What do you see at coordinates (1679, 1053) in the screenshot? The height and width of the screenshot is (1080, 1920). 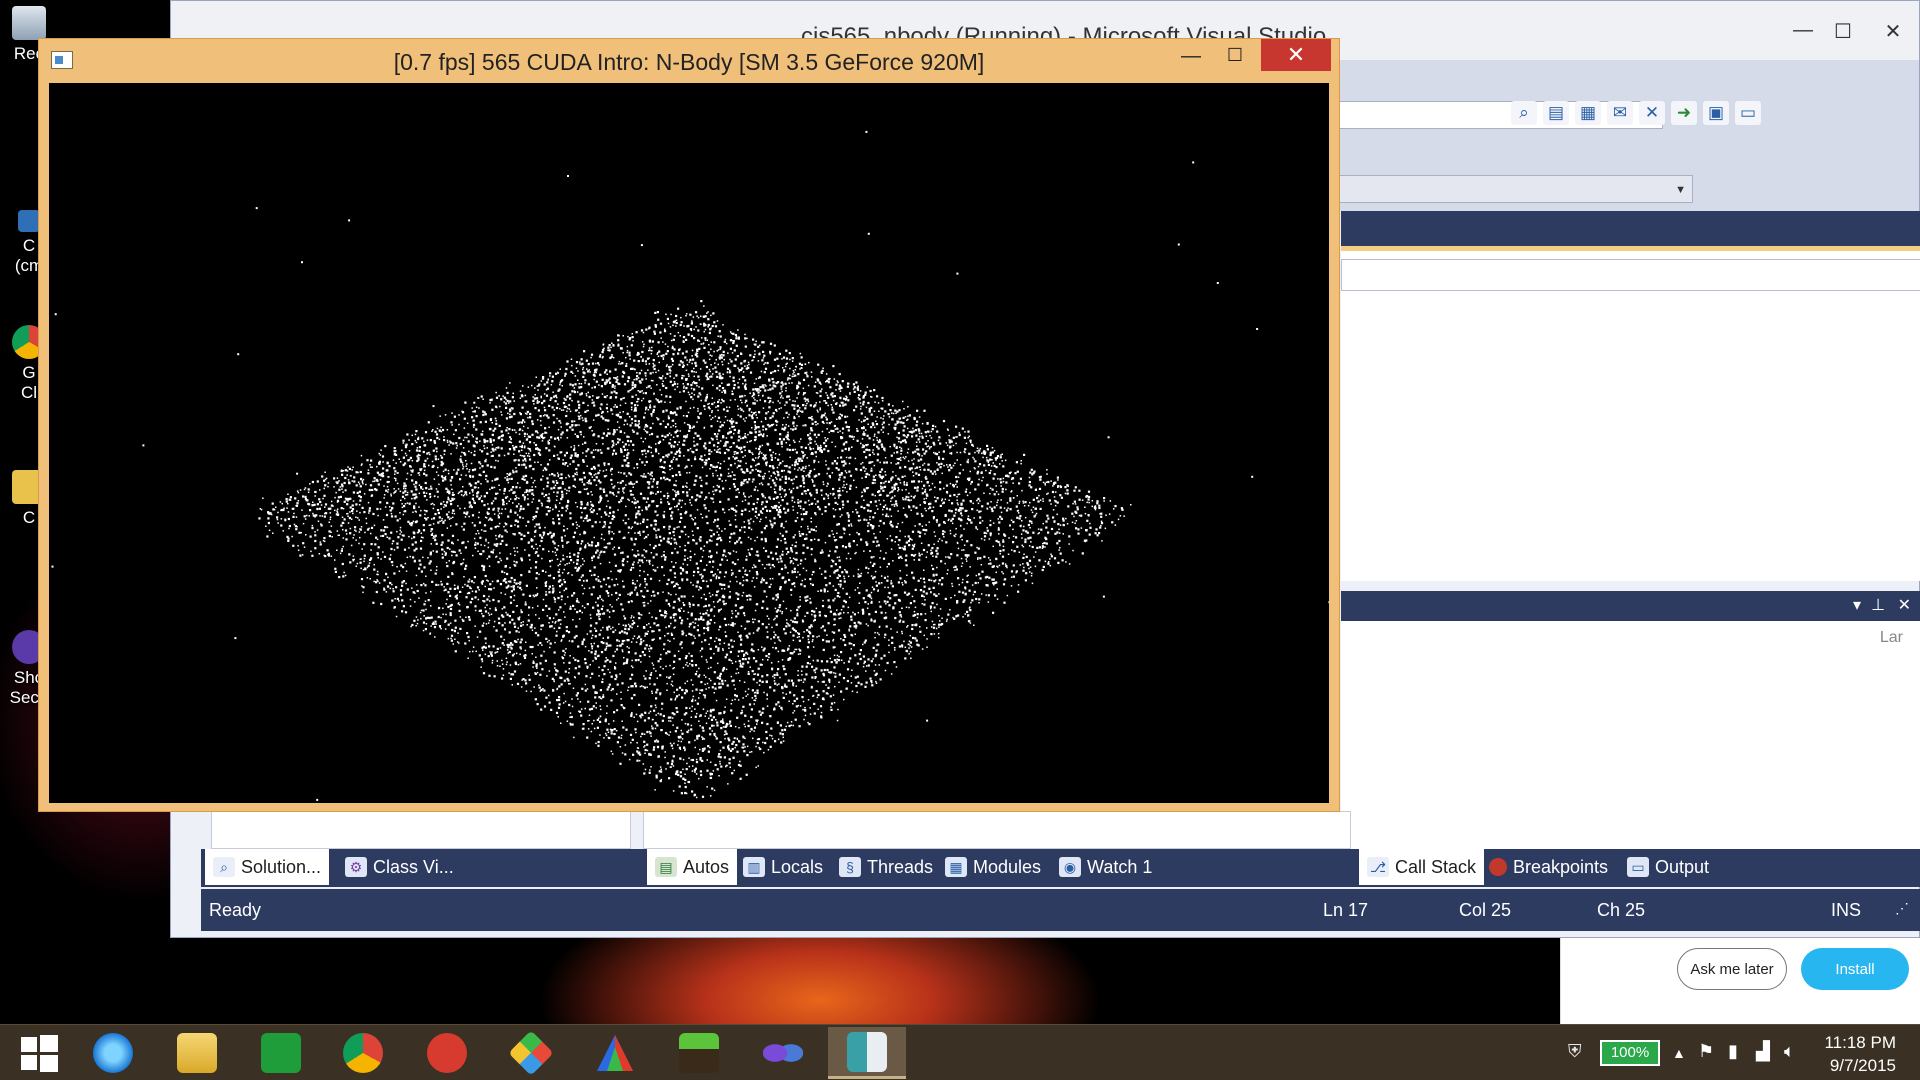 I see `chevron-up-icon: ▲` at bounding box center [1679, 1053].